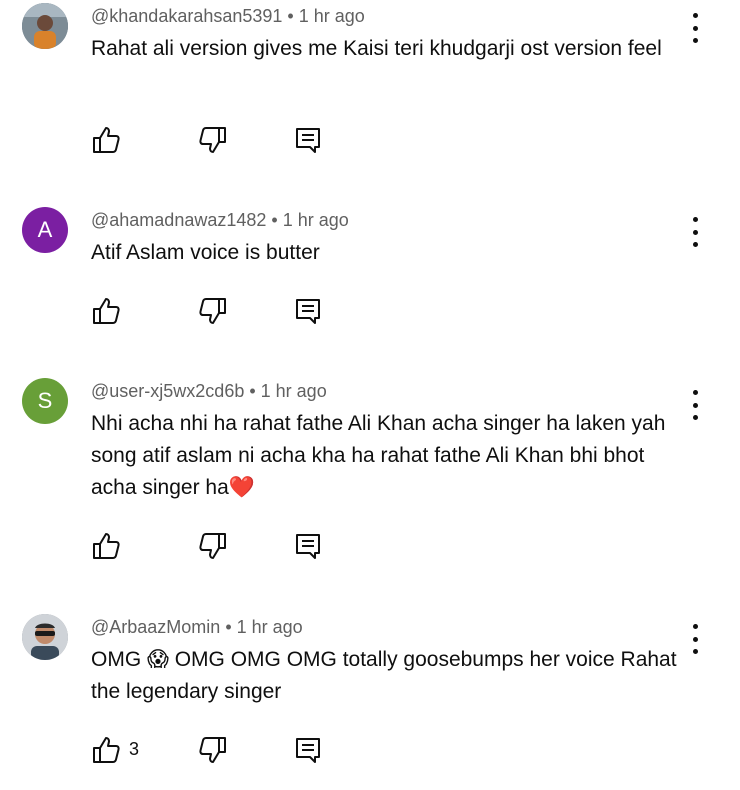 Image resolution: width=740 pixels, height=790 pixels. Describe the element at coordinates (178, 220) in the screenshot. I see `comment-author: @ahamadnawaz1482` at that location.